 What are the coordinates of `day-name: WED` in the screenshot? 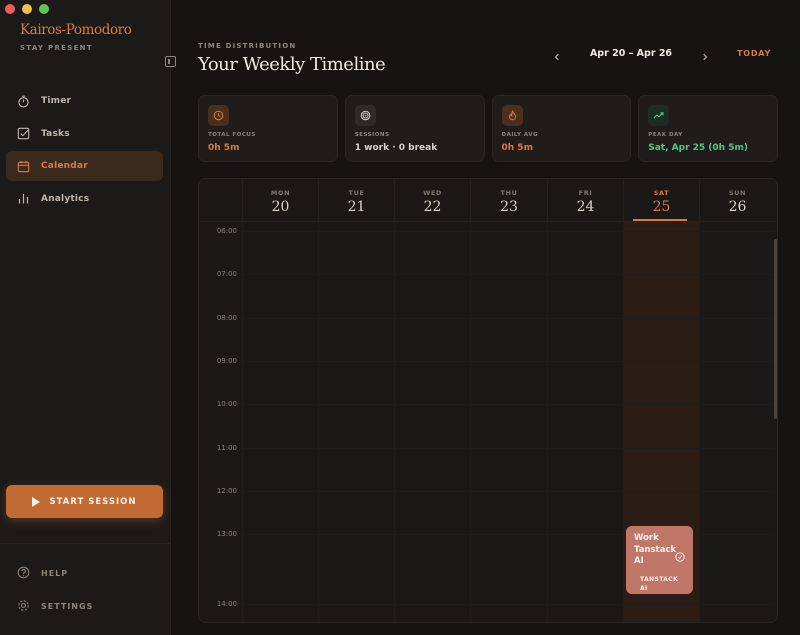 It's located at (432, 193).